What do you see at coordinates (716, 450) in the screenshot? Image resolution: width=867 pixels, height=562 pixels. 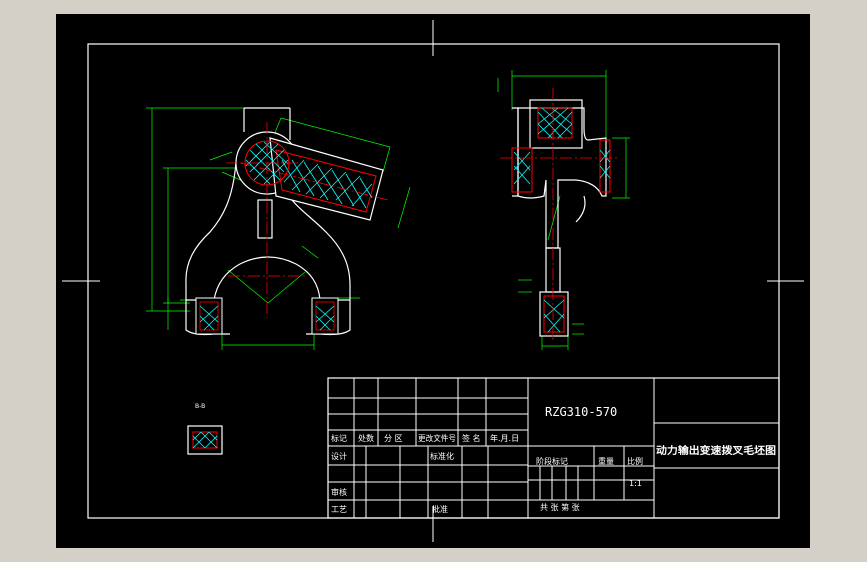 I see `part-name: 动力输出变速拨叉毛坯图` at bounding box center [716, 450].